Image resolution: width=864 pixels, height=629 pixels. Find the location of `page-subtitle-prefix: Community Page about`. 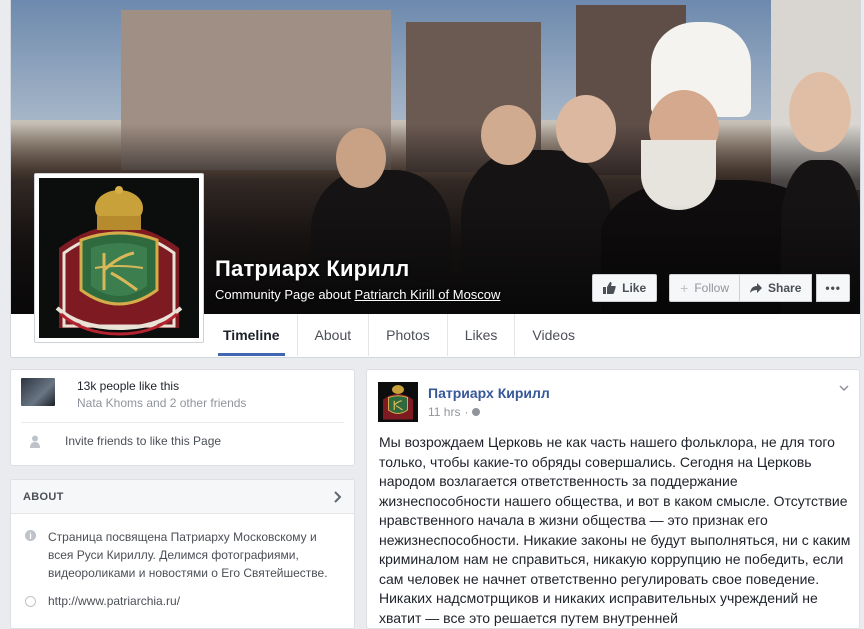

page-subtitle-prefix: Community Page about is located at coordinates (283, 294).